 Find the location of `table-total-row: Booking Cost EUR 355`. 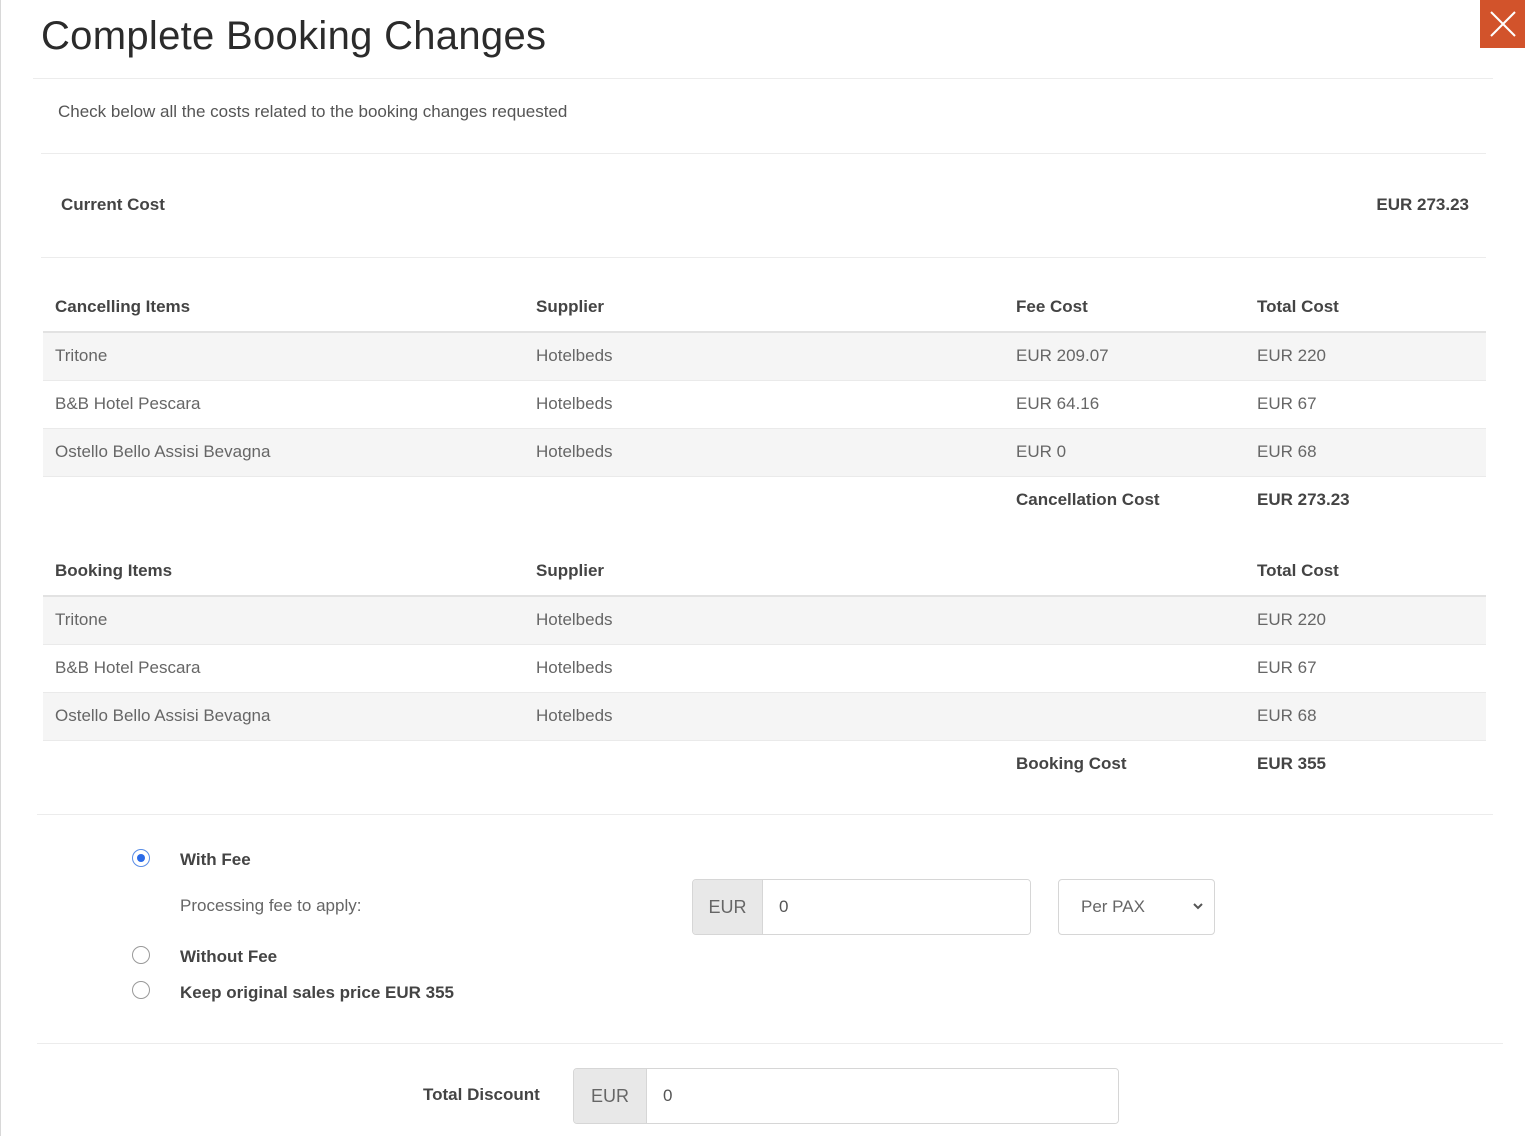

table-total-row: Booking Cost EUR 355 is located at coordinates (764, 764).